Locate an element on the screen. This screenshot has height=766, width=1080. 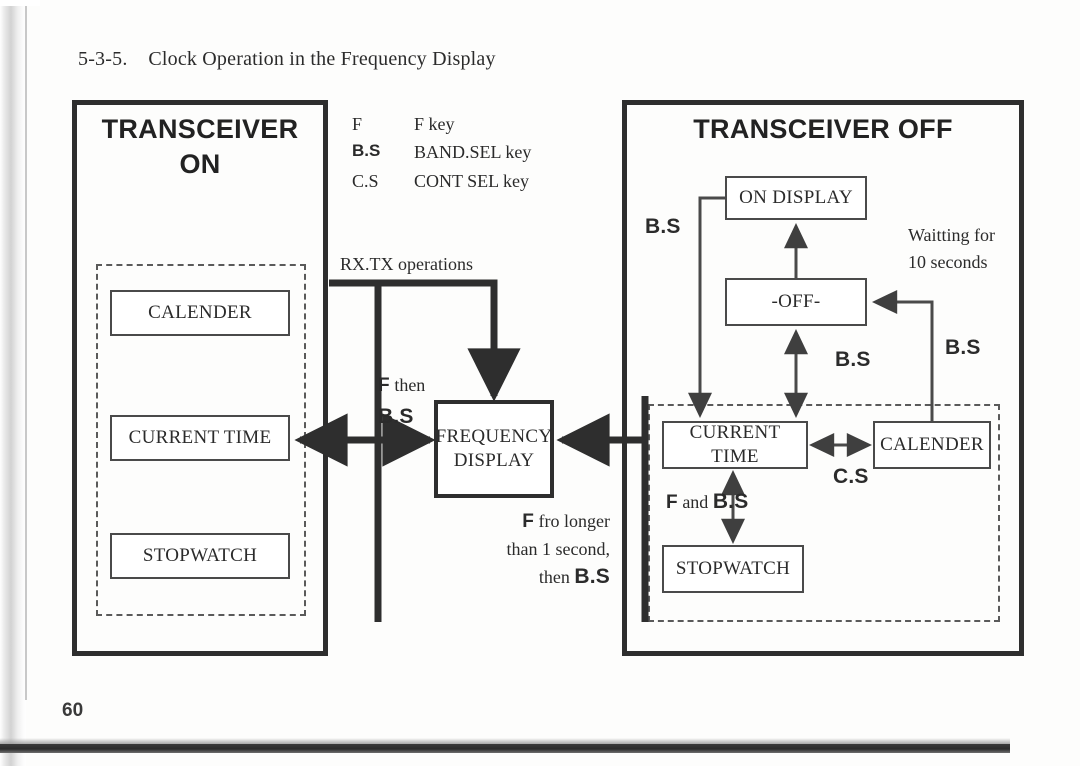
panel-transceiver-on-title-line1: TRANSCEIVER is located at coordinates (200, 129).